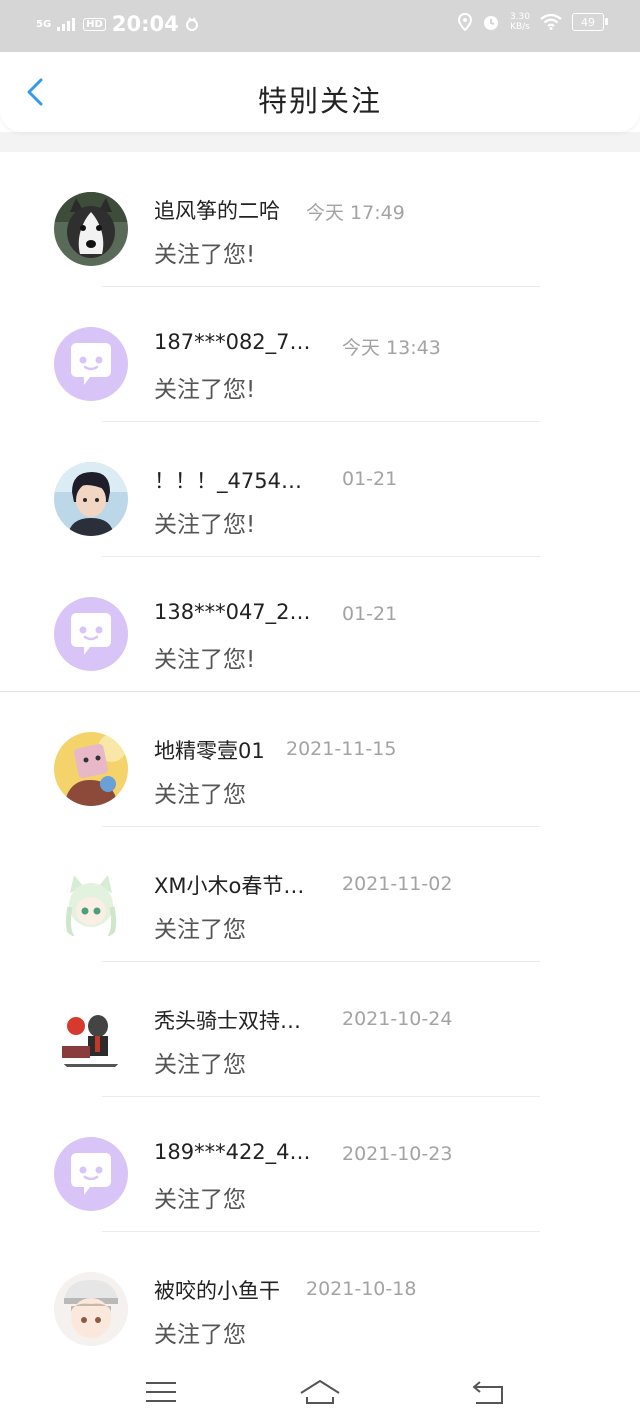  Describe the element at coordinates (191, 24) in the screenshot. I see `notification-icon` at that location.